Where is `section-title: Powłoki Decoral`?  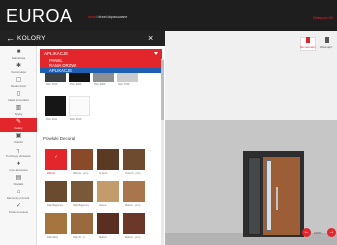 section-title: Powłoki Decoral is located at coordinates (59, 138).